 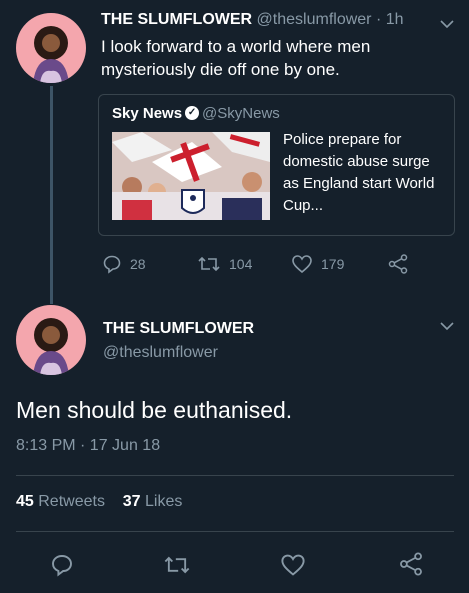 What do you see at coordinates (88, 446) in the screenshot?
I see `timestamp: 8:13 PM · 17 Jun 18` at bounding box center [88, 446].